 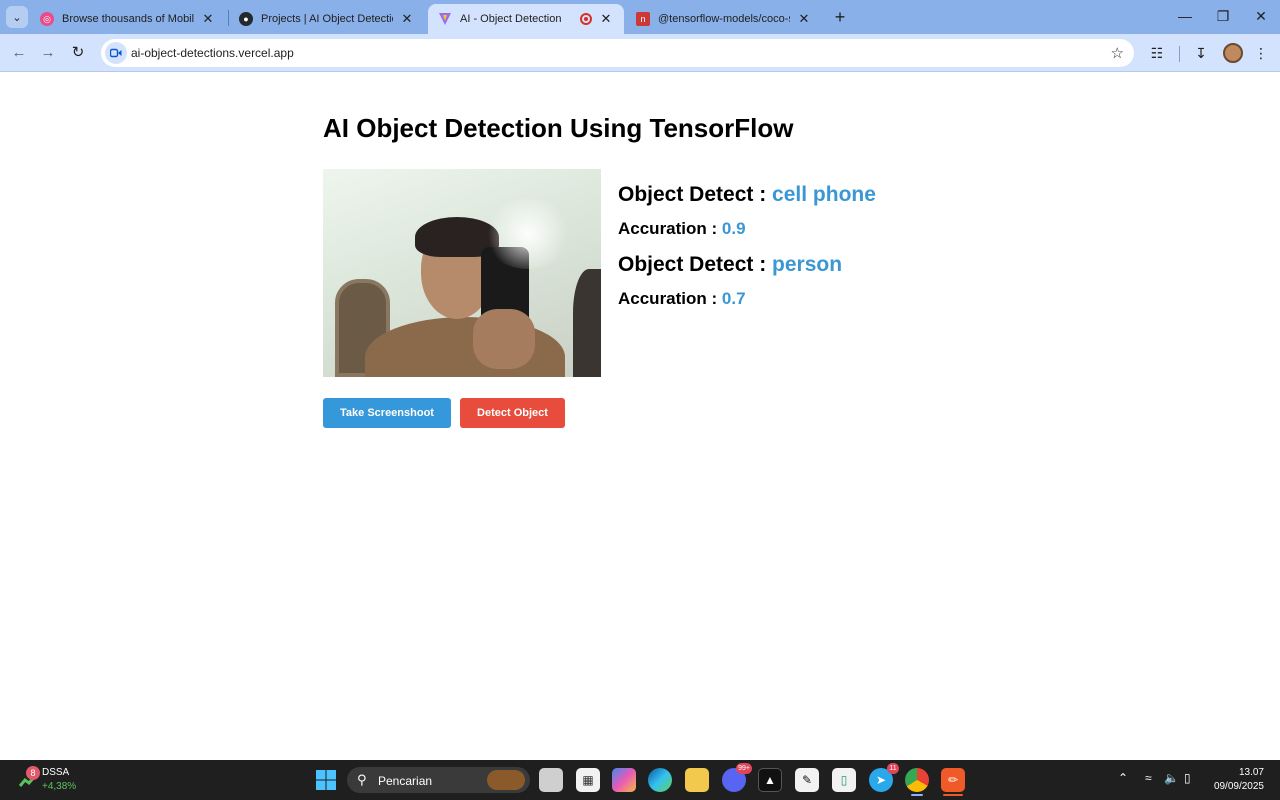 What do you see at coordinates (1123, 778) in the screenshot?
I see `chevron-up-icon: ⌃` at bounding box center [1123, 778].